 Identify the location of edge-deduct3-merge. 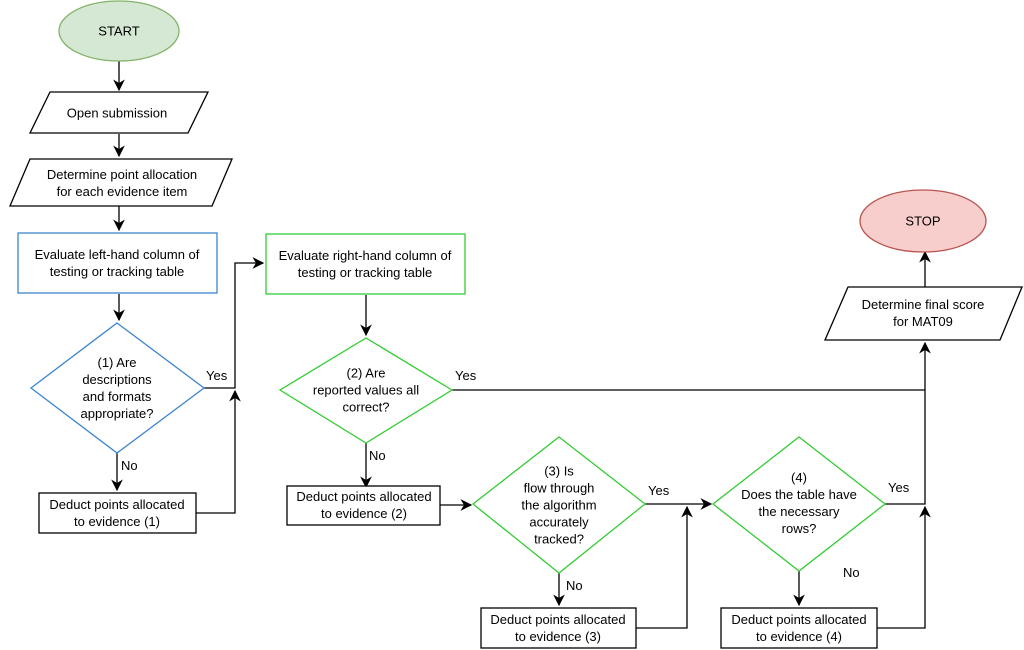
(664, 567).